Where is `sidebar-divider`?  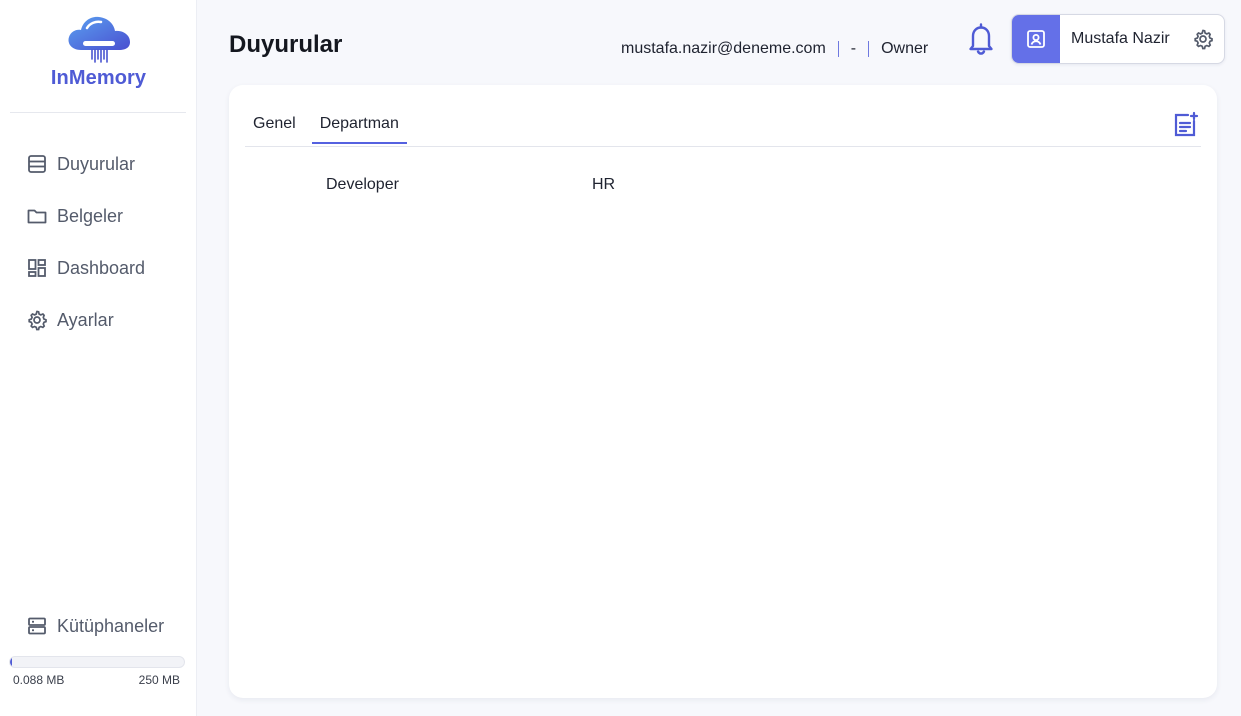
sidebar-divider is located at coordinates (98, 112).